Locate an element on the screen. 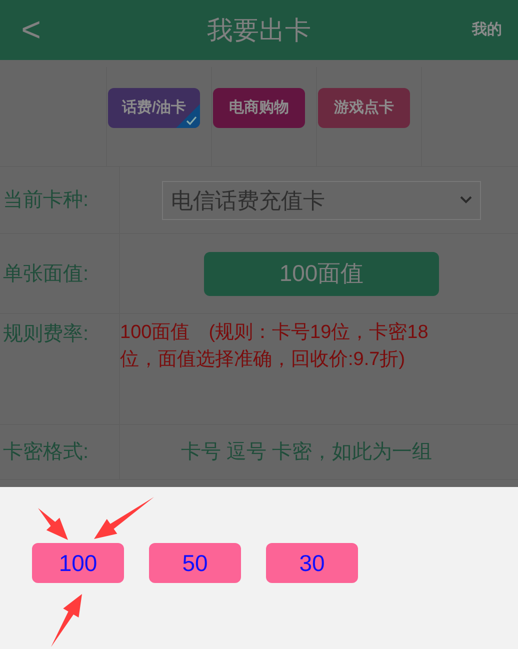 The image size is (518, 649). category-tab: 话费/油卡 is located at coordinates (154, 108).